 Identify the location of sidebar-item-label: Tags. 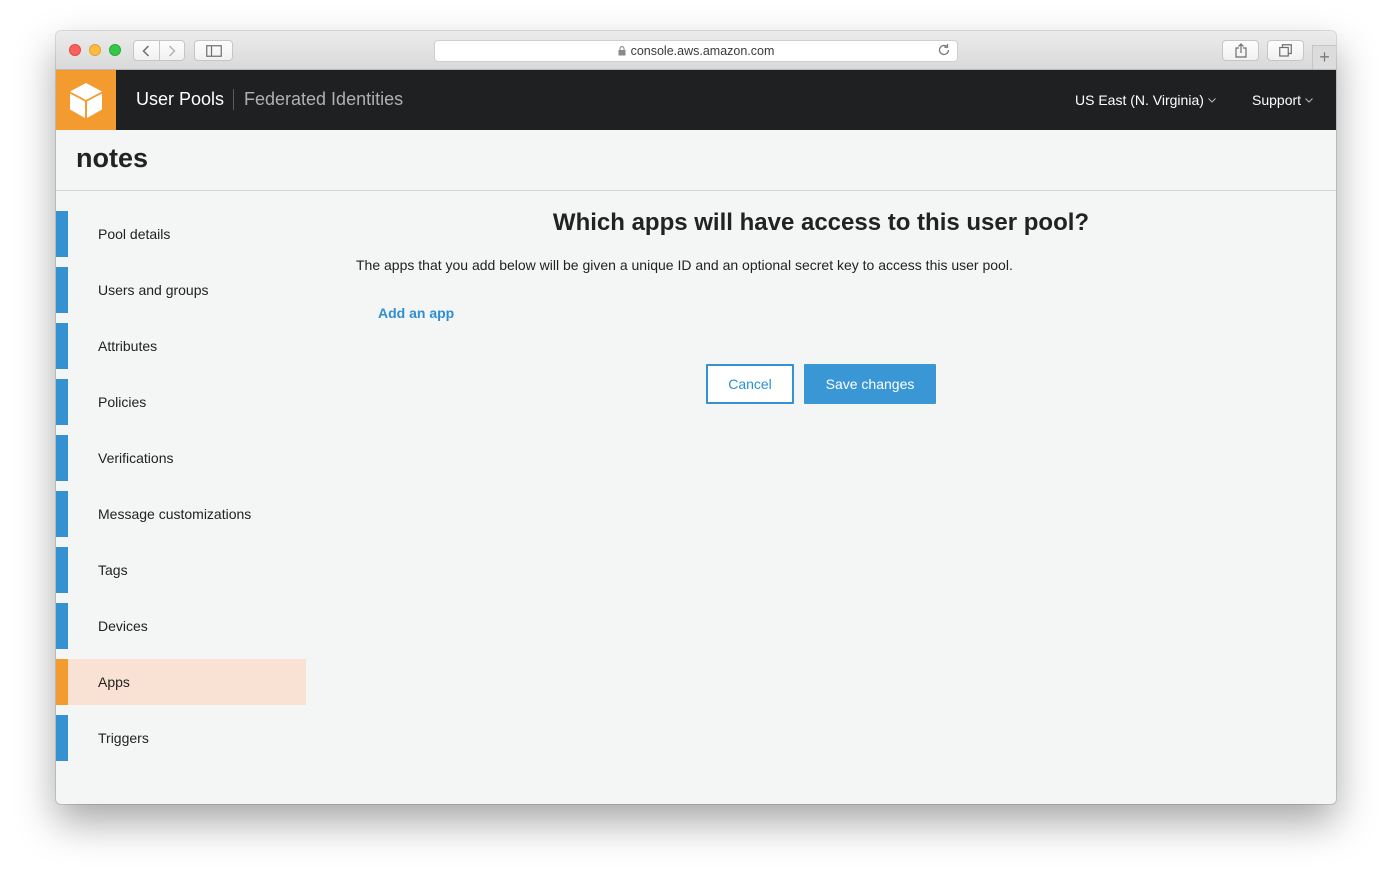
(113, 570).